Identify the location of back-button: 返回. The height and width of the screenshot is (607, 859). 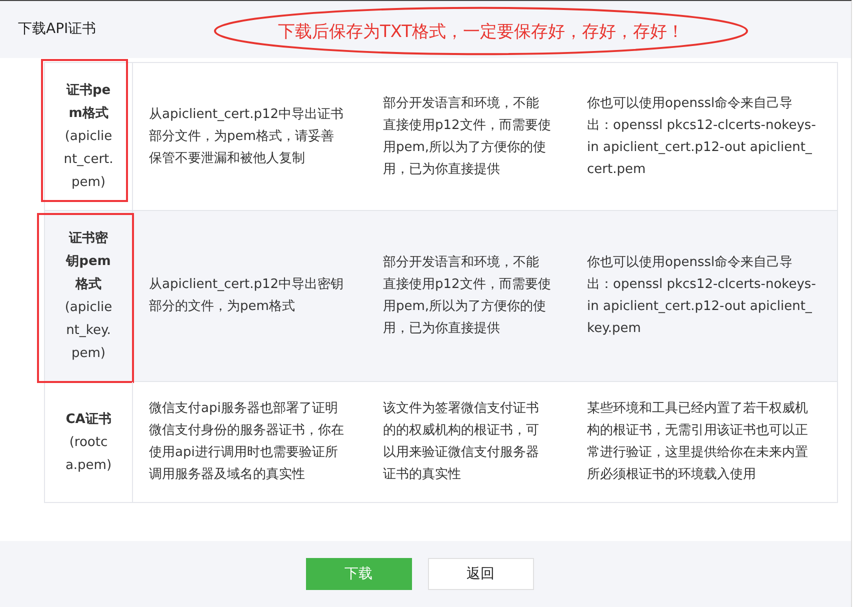
(481, 574).